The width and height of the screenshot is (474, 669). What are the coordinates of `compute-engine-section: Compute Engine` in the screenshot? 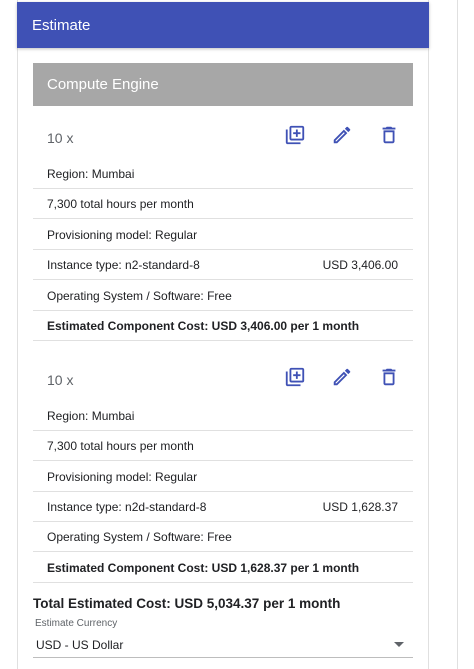 It's located at (223, 84).